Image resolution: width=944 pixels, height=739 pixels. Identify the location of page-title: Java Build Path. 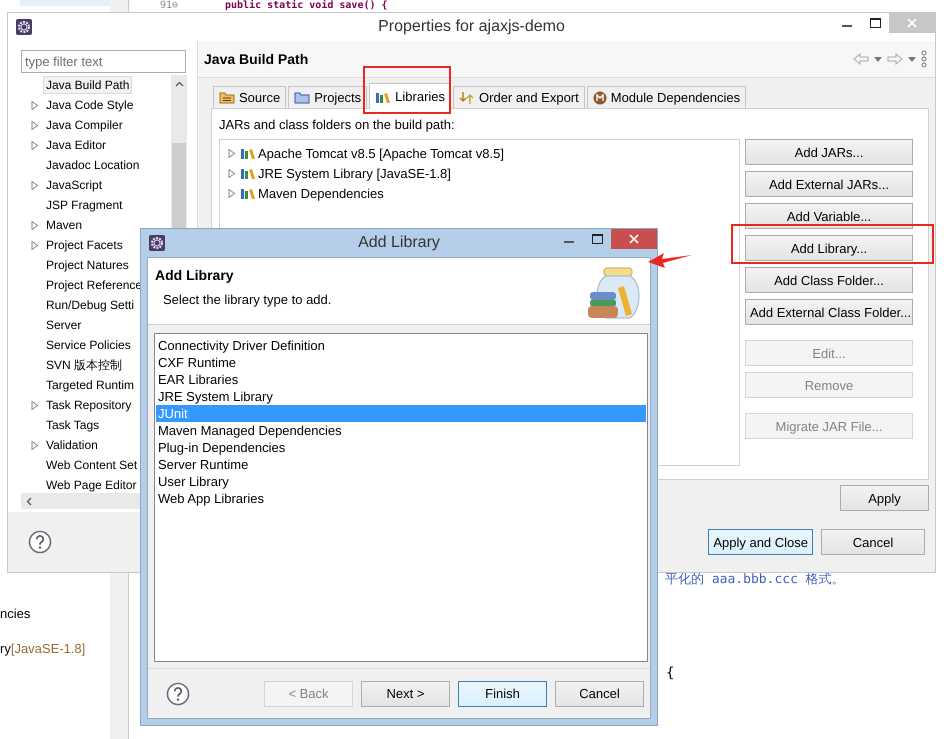
(256, 59).